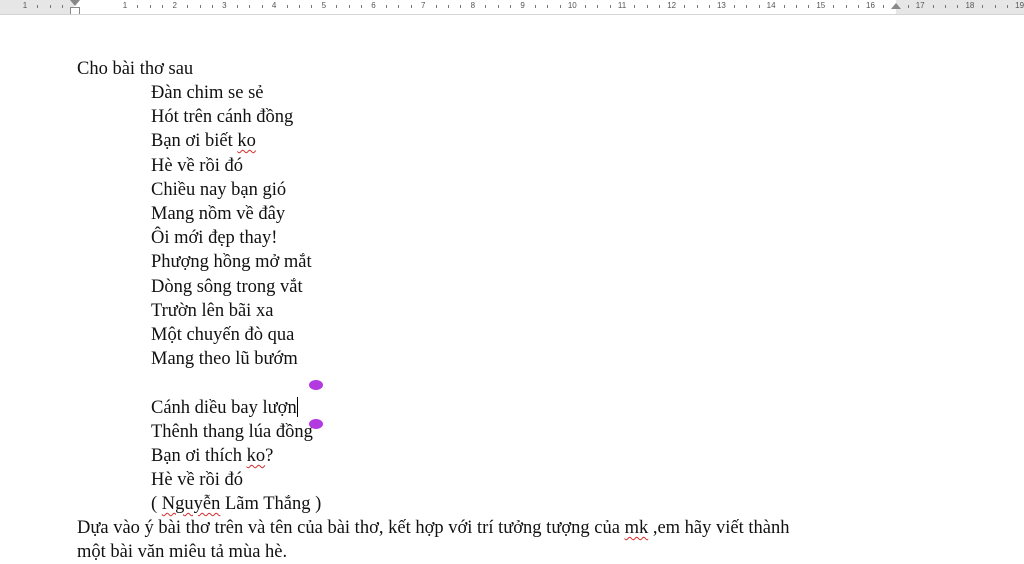  What do you see at coordinates (821, 5) in the screenshot?
I see `ruler-number: 15` at bounding box center [821, 5].